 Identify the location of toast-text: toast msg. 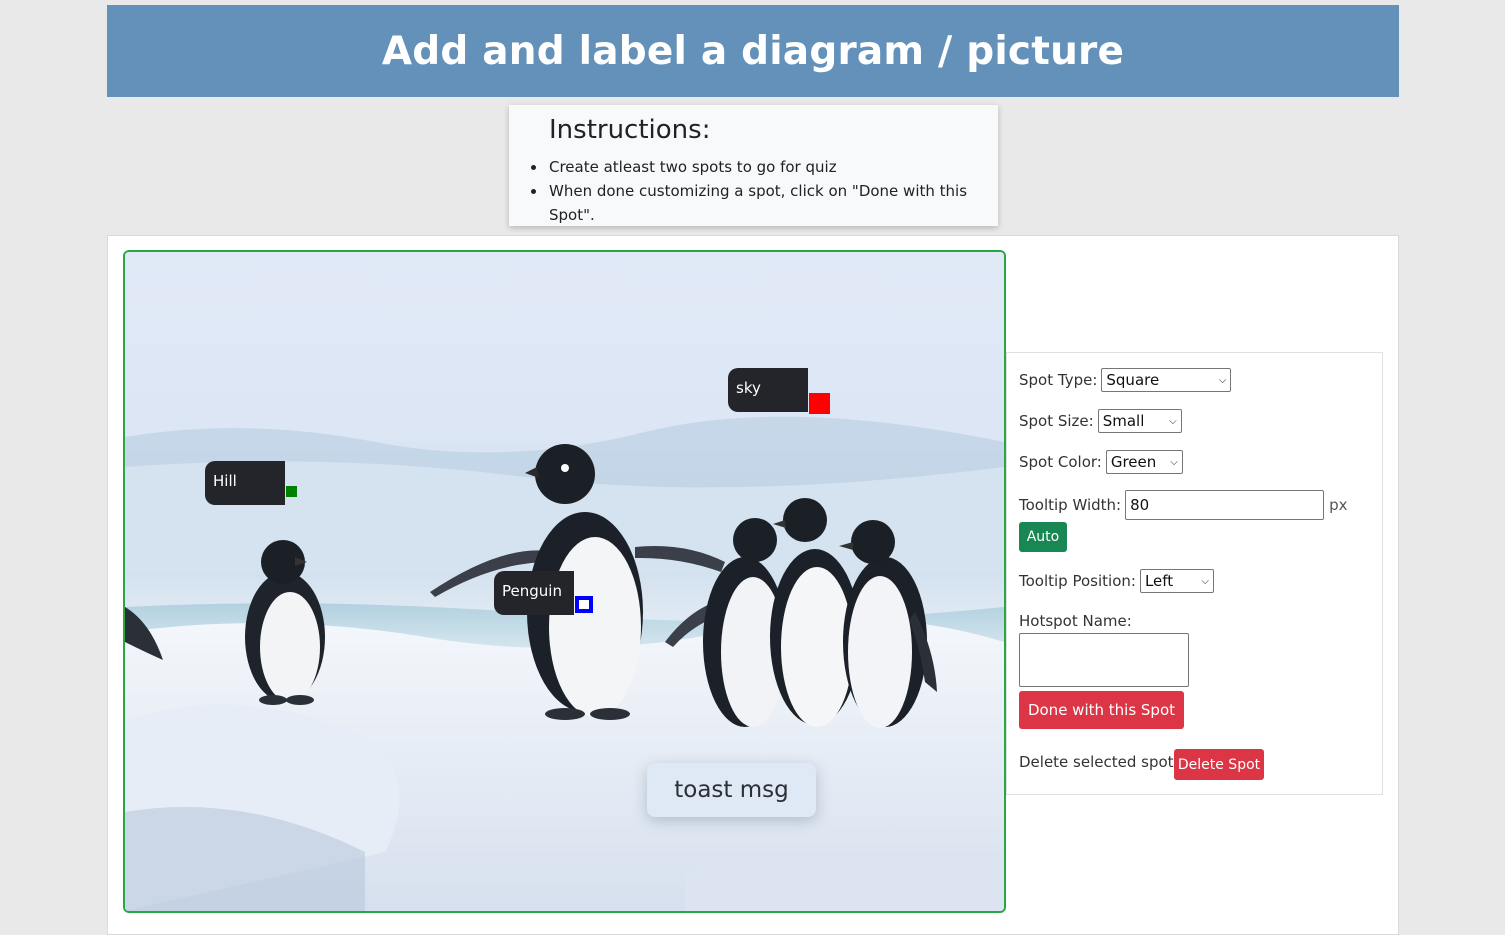
(731, 790).